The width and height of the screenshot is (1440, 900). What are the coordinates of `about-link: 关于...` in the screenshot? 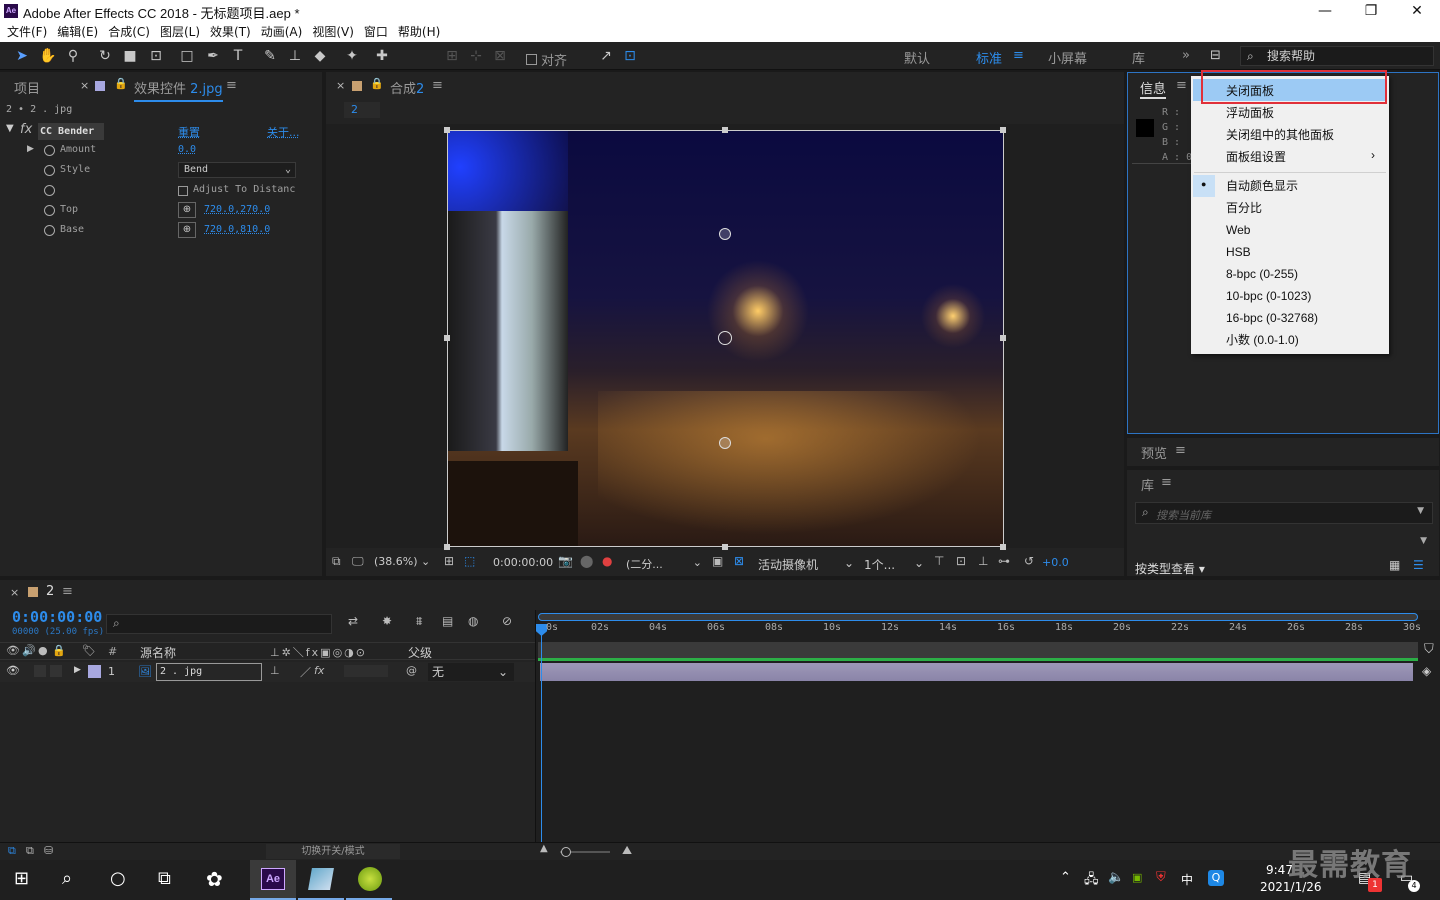 It's located at (283, 132).